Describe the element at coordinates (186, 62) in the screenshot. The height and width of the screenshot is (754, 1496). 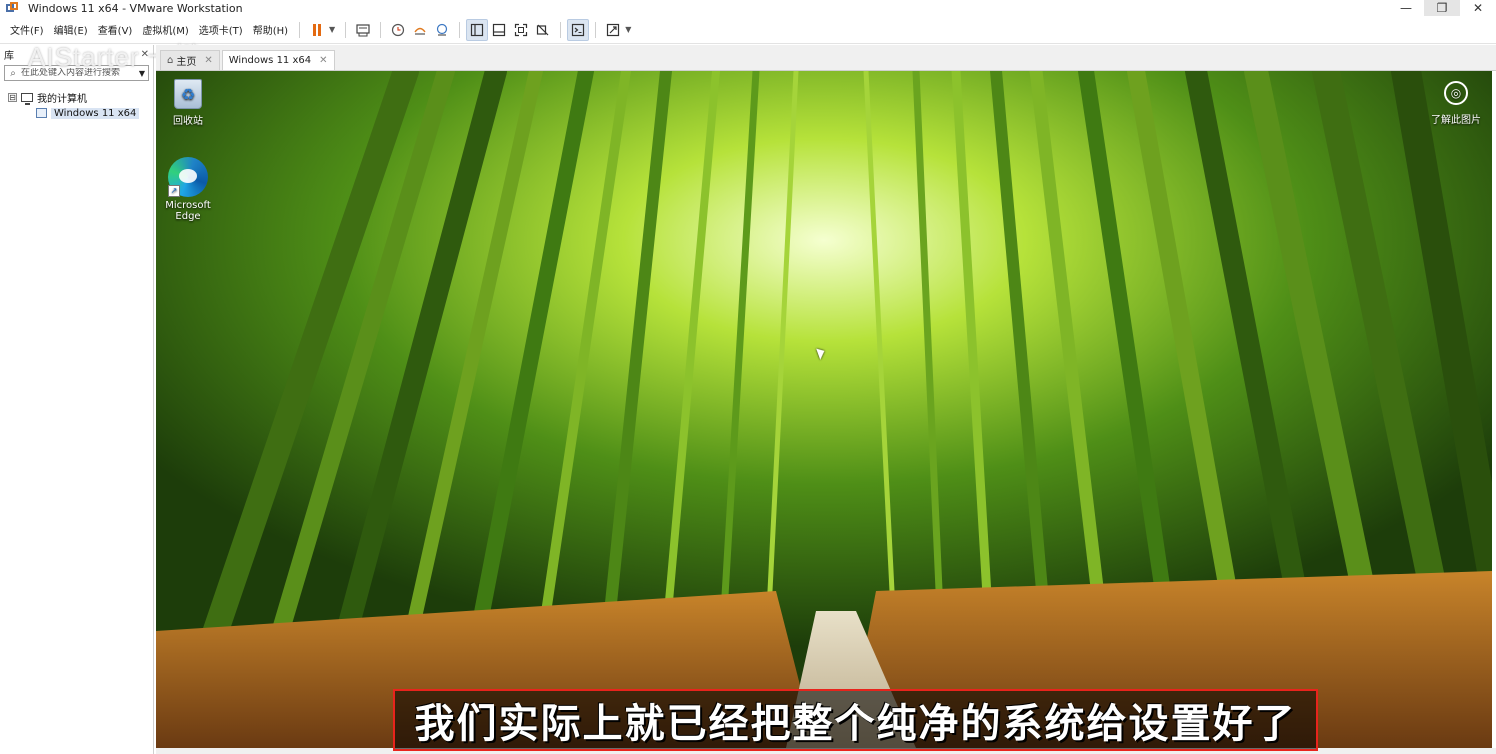
I see `tab-label: 主页` at that location.